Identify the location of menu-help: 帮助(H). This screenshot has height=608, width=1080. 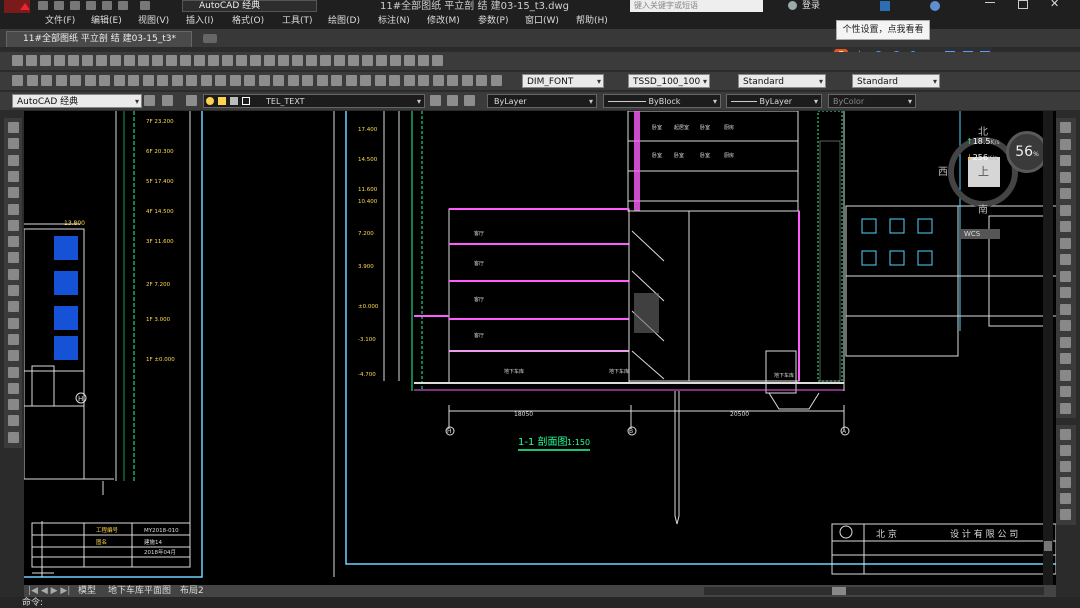
(592, 21).